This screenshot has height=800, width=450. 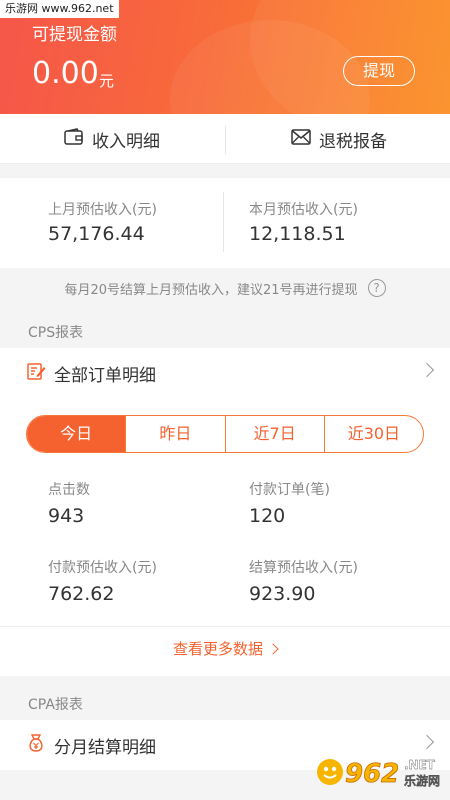 I want to click on tax-report-tab: 退税报备, so click(x=339, y=139).